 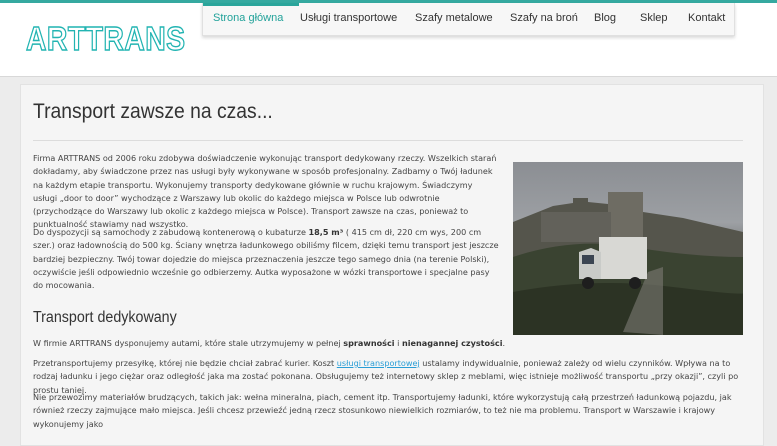 I want to click on fleet-text-mid: i, so click(x=398, y=343).